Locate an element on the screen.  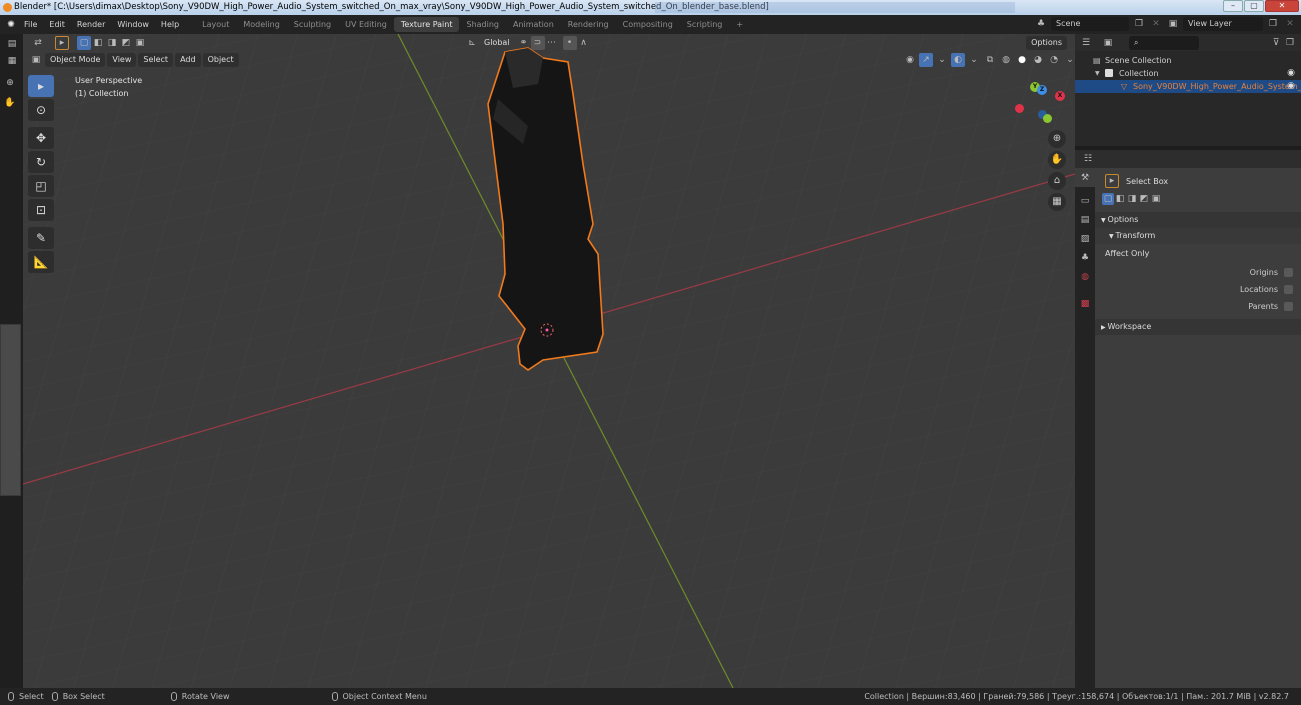
tab-output: ▤ is located at coordinates (1085, 219).